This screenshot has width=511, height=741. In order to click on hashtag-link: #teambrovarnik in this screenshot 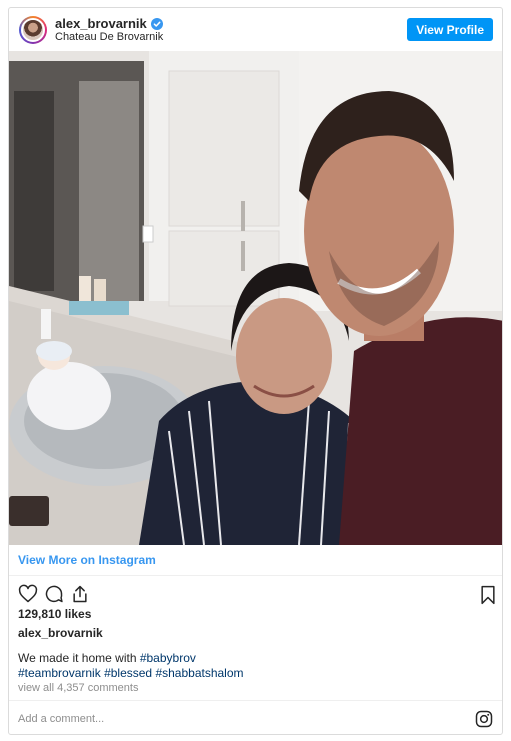, I will do `click(59, 673)`.